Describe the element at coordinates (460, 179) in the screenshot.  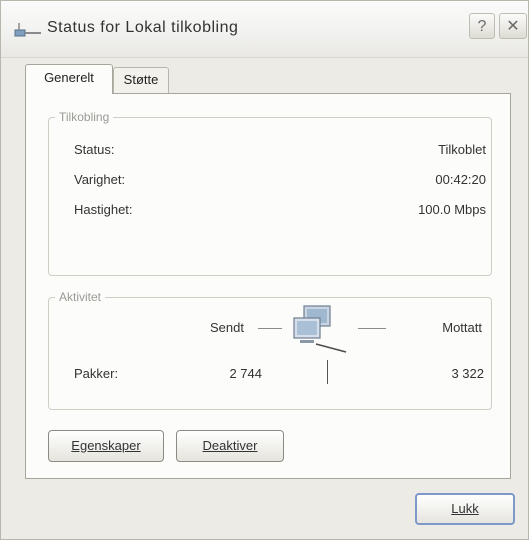
I see `duration-value: 00:42:20` at that location.